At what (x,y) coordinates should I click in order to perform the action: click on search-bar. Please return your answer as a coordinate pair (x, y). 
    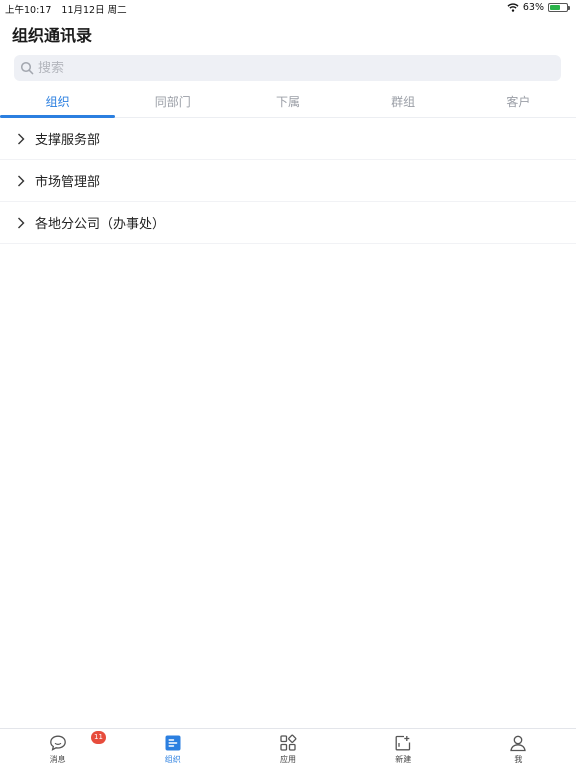
    Looking at the image, I should click on (287, 68).